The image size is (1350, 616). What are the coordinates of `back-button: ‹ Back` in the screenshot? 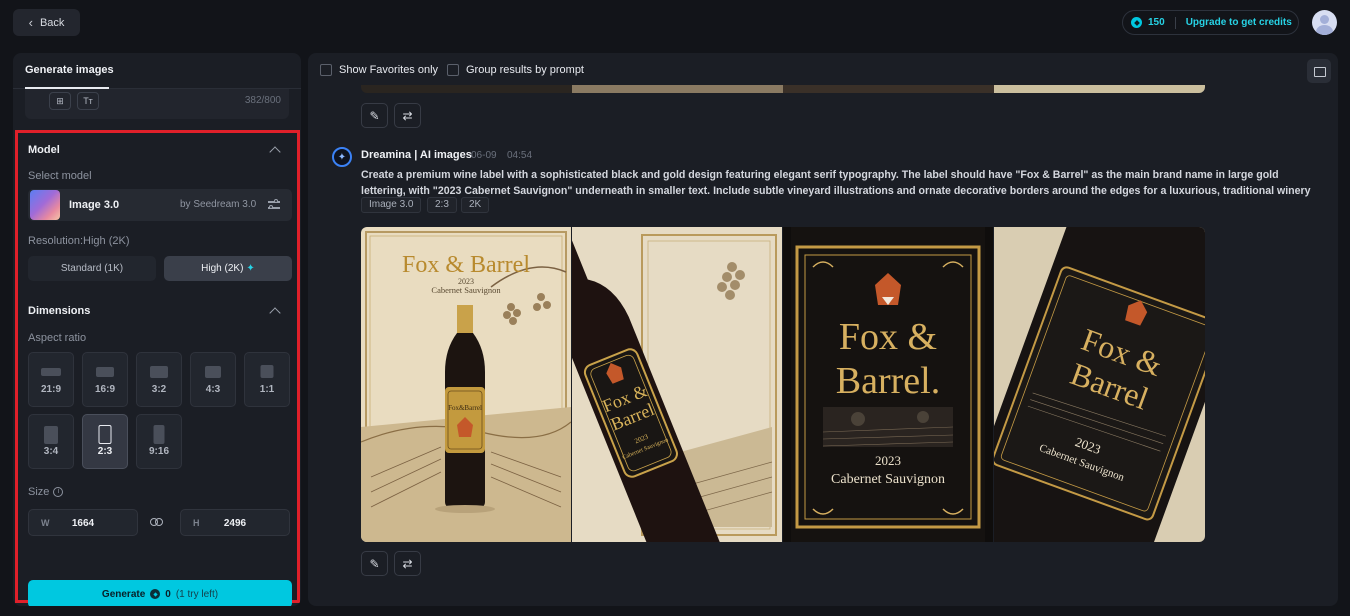 It's located at (46, 22).